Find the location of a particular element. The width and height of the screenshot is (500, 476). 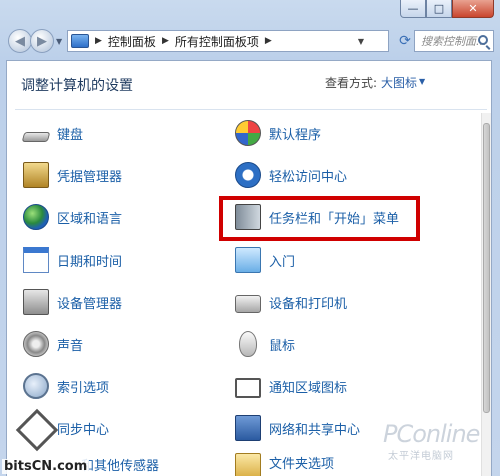

pconline-watermark-subtitle: 太平洋电脑网 is located at coordinates (421, 456).